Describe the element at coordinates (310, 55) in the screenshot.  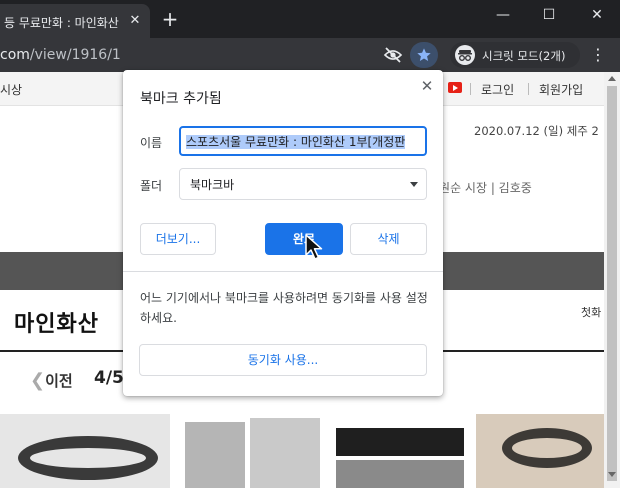
I see `browser-toolbar: com/view/1916/1 시크릿 모드(2개) ⋮` at that location.